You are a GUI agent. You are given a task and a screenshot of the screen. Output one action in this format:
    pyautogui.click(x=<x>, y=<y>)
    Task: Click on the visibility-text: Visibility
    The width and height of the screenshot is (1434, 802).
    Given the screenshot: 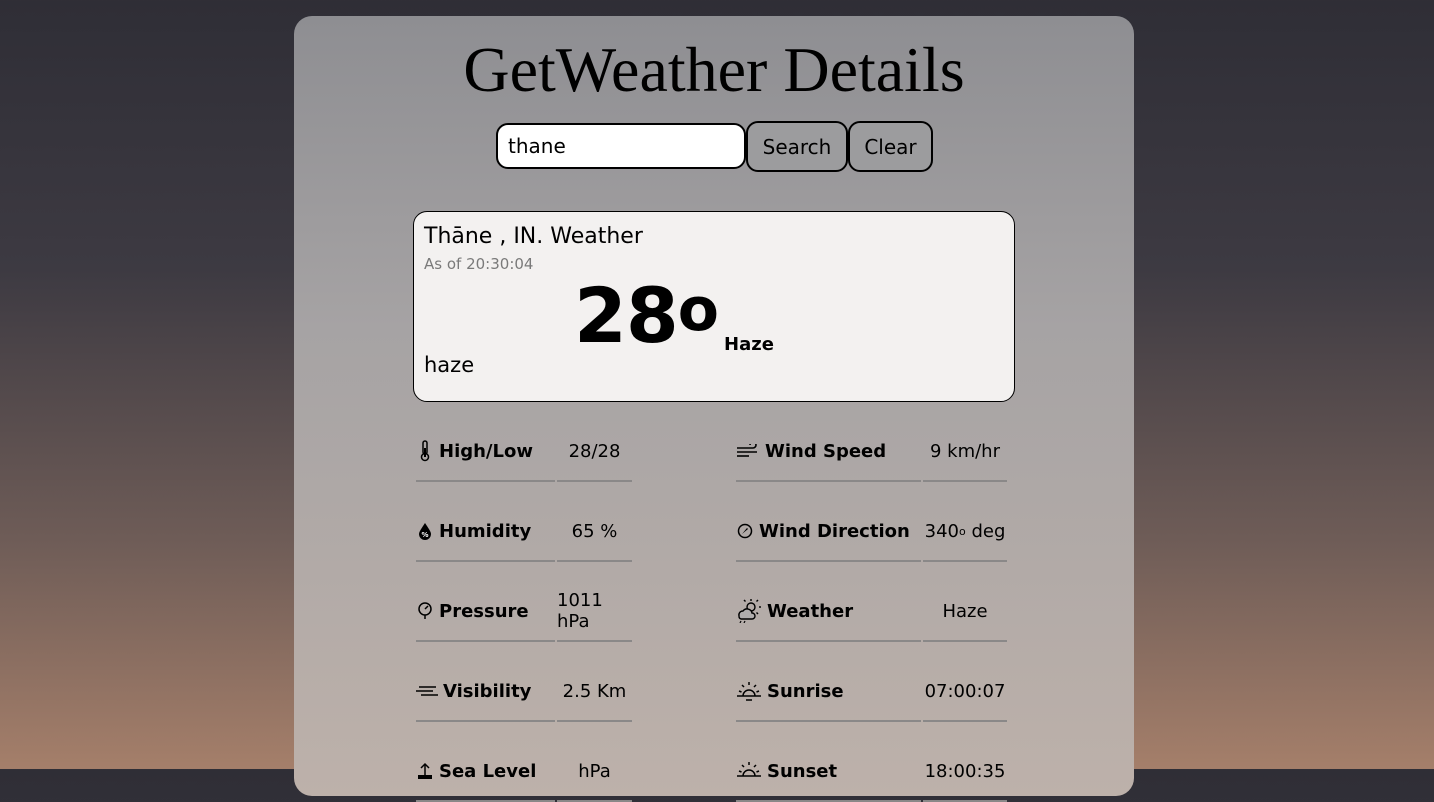 What is the action you would take?
    pyautogui.click(x=487, y=691)
    